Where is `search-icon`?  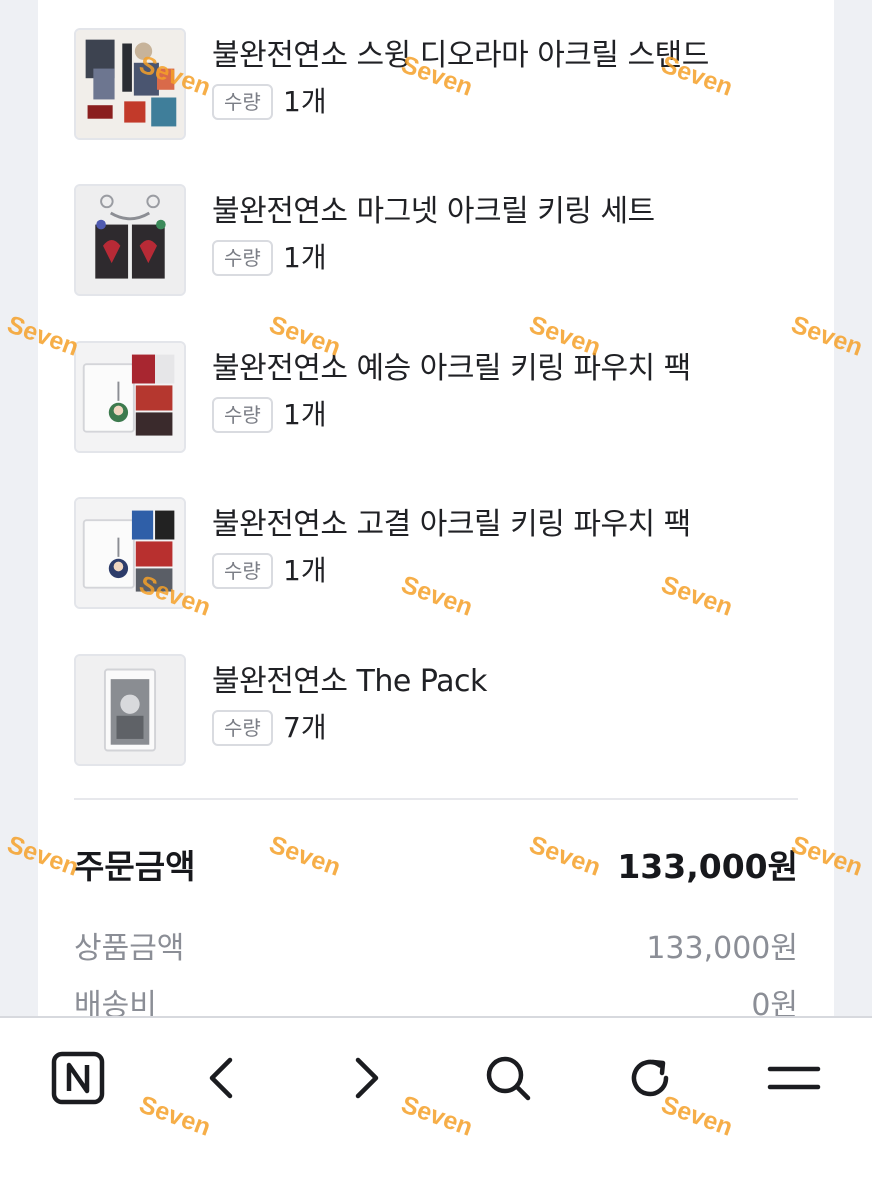 search-icon is located at coordinates (508, 1078).